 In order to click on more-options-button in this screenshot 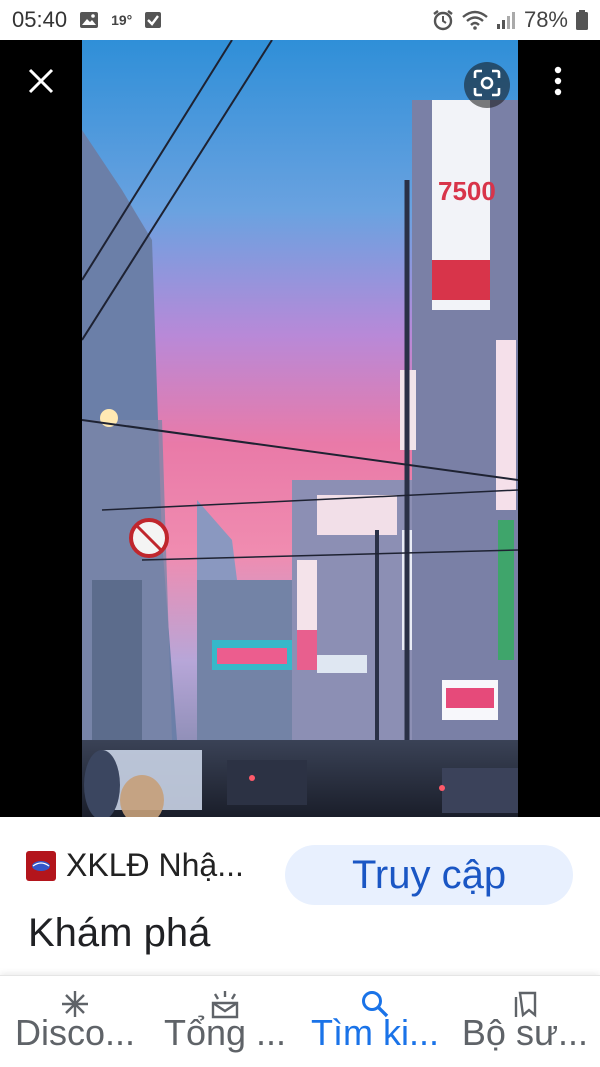, I will do `click(558, 83)`.